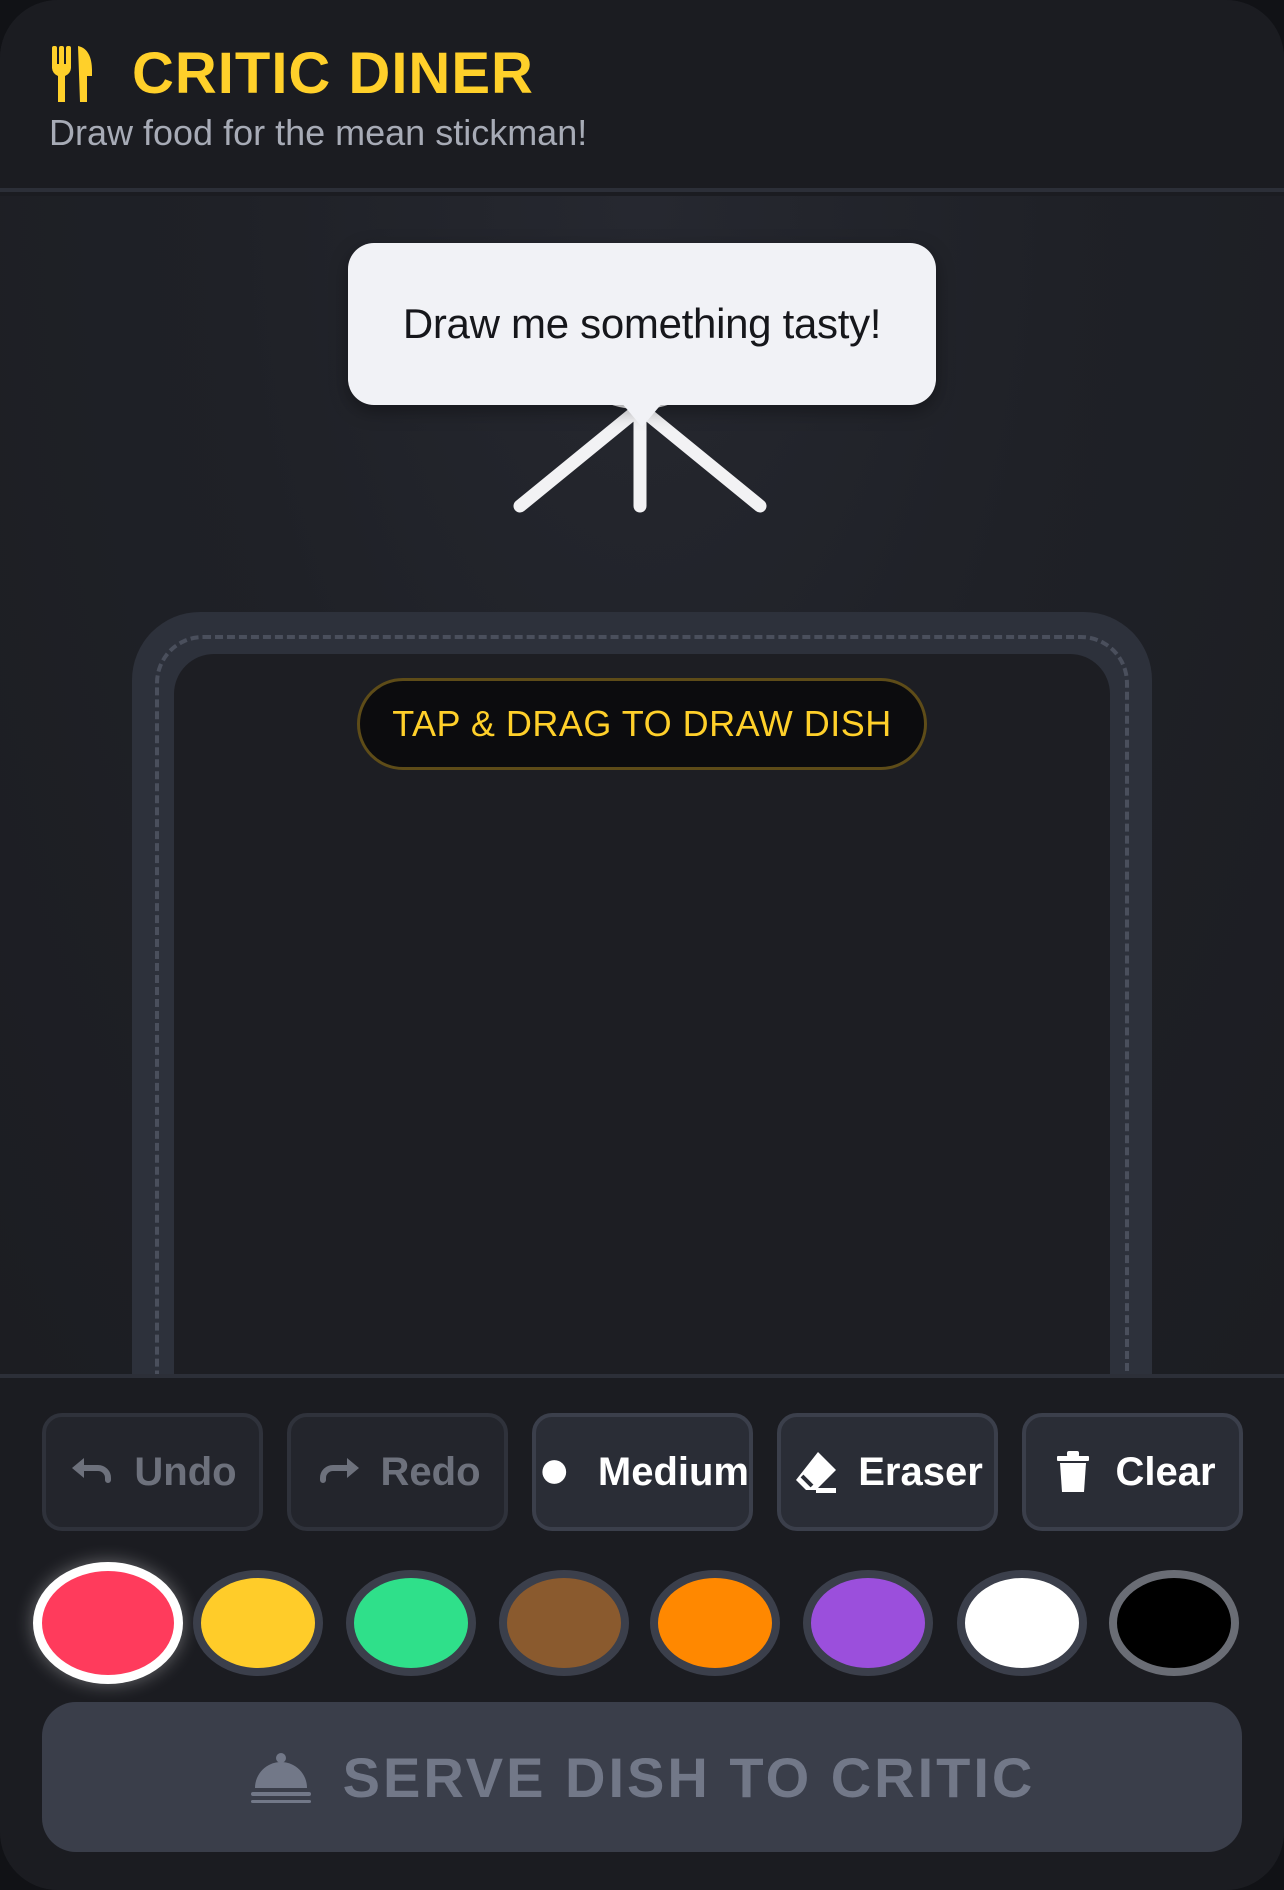  I want to click on color-swatch-red, so click(108, 1623).